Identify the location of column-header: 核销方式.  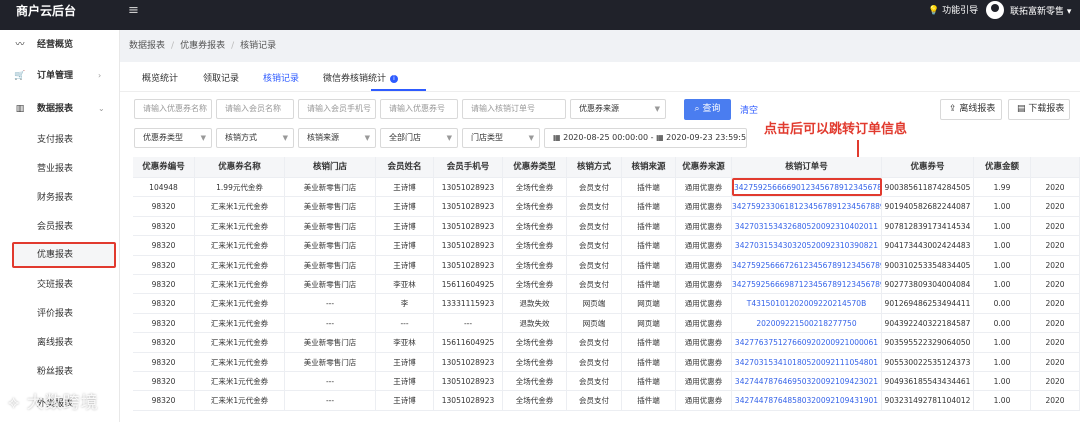
(594, 167).